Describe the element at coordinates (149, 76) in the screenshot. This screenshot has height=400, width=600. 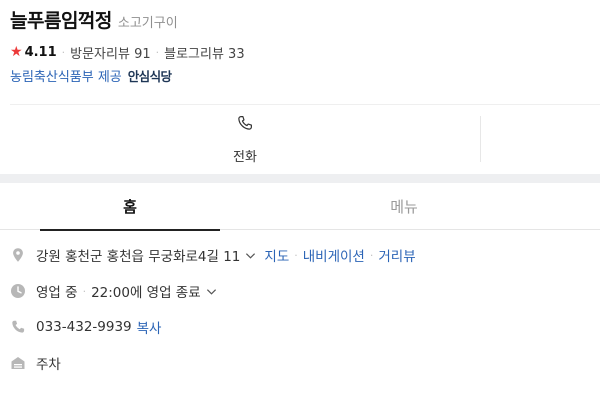
I see `safe-restaurant-badge: 안심식당` at that location.